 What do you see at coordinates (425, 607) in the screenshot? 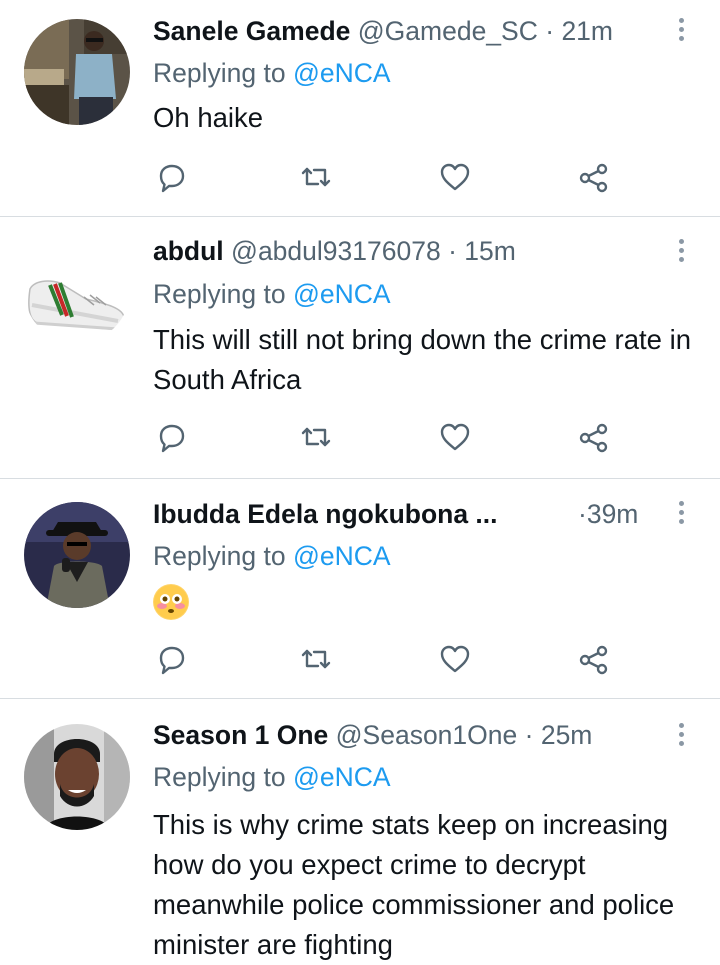
I see `tweet-text` at bounding box center [425, 607].